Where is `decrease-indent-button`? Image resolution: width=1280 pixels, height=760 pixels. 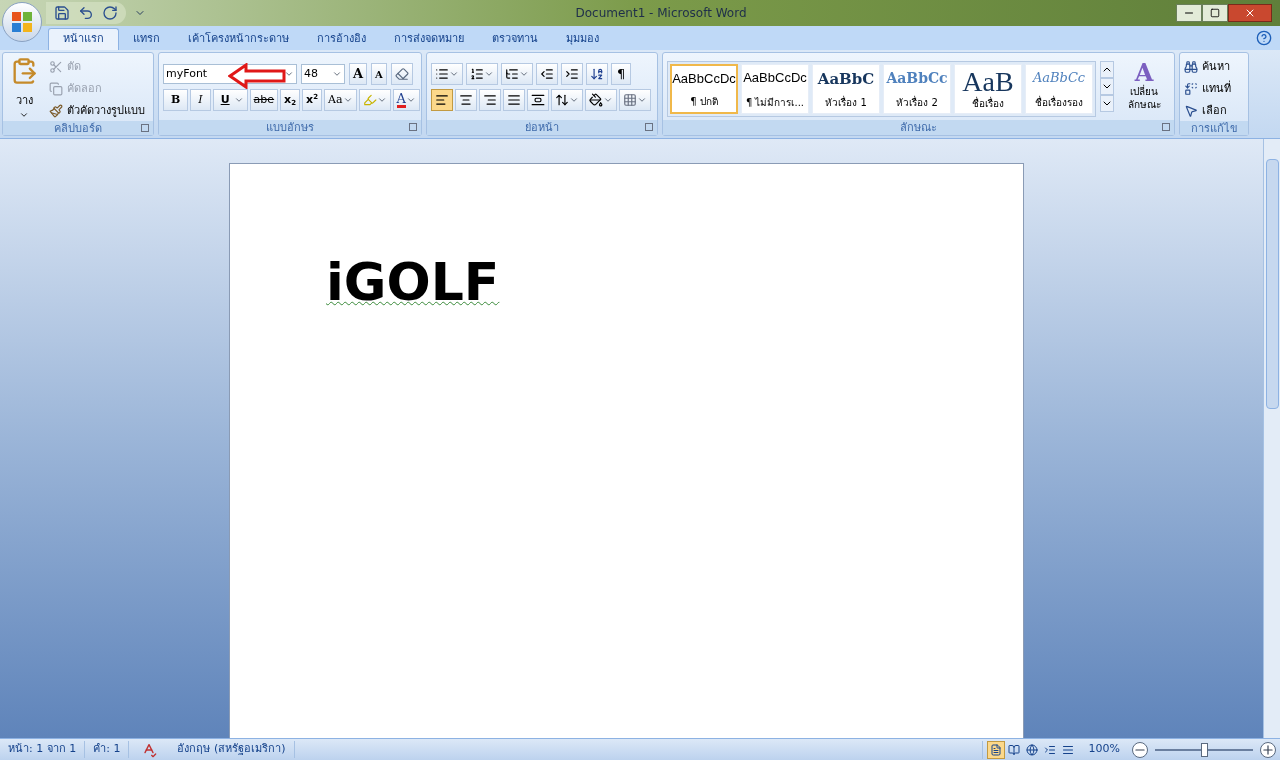 decrease-indent-button is located at coordinates (547, 74).